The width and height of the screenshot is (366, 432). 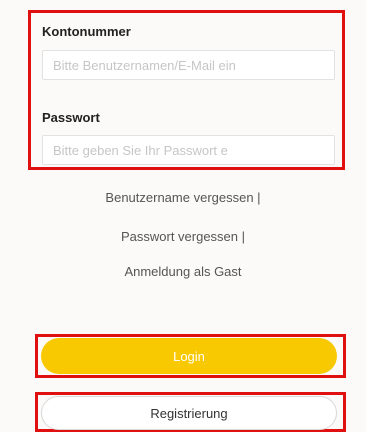 I want to click on forgot-password-link: Passwort vergessen |, so click(x=183, y=236).